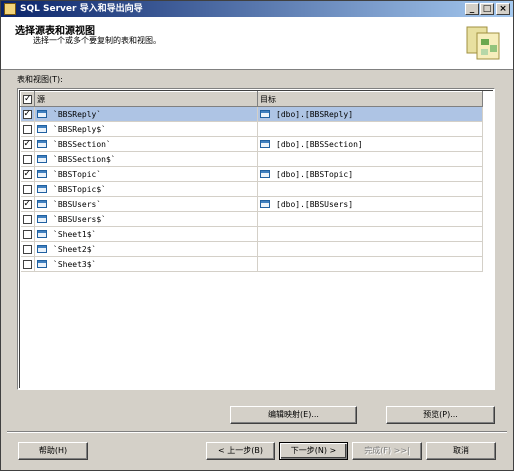  I want to click on table-row: `BBSTopic$`, so click(251, 189).